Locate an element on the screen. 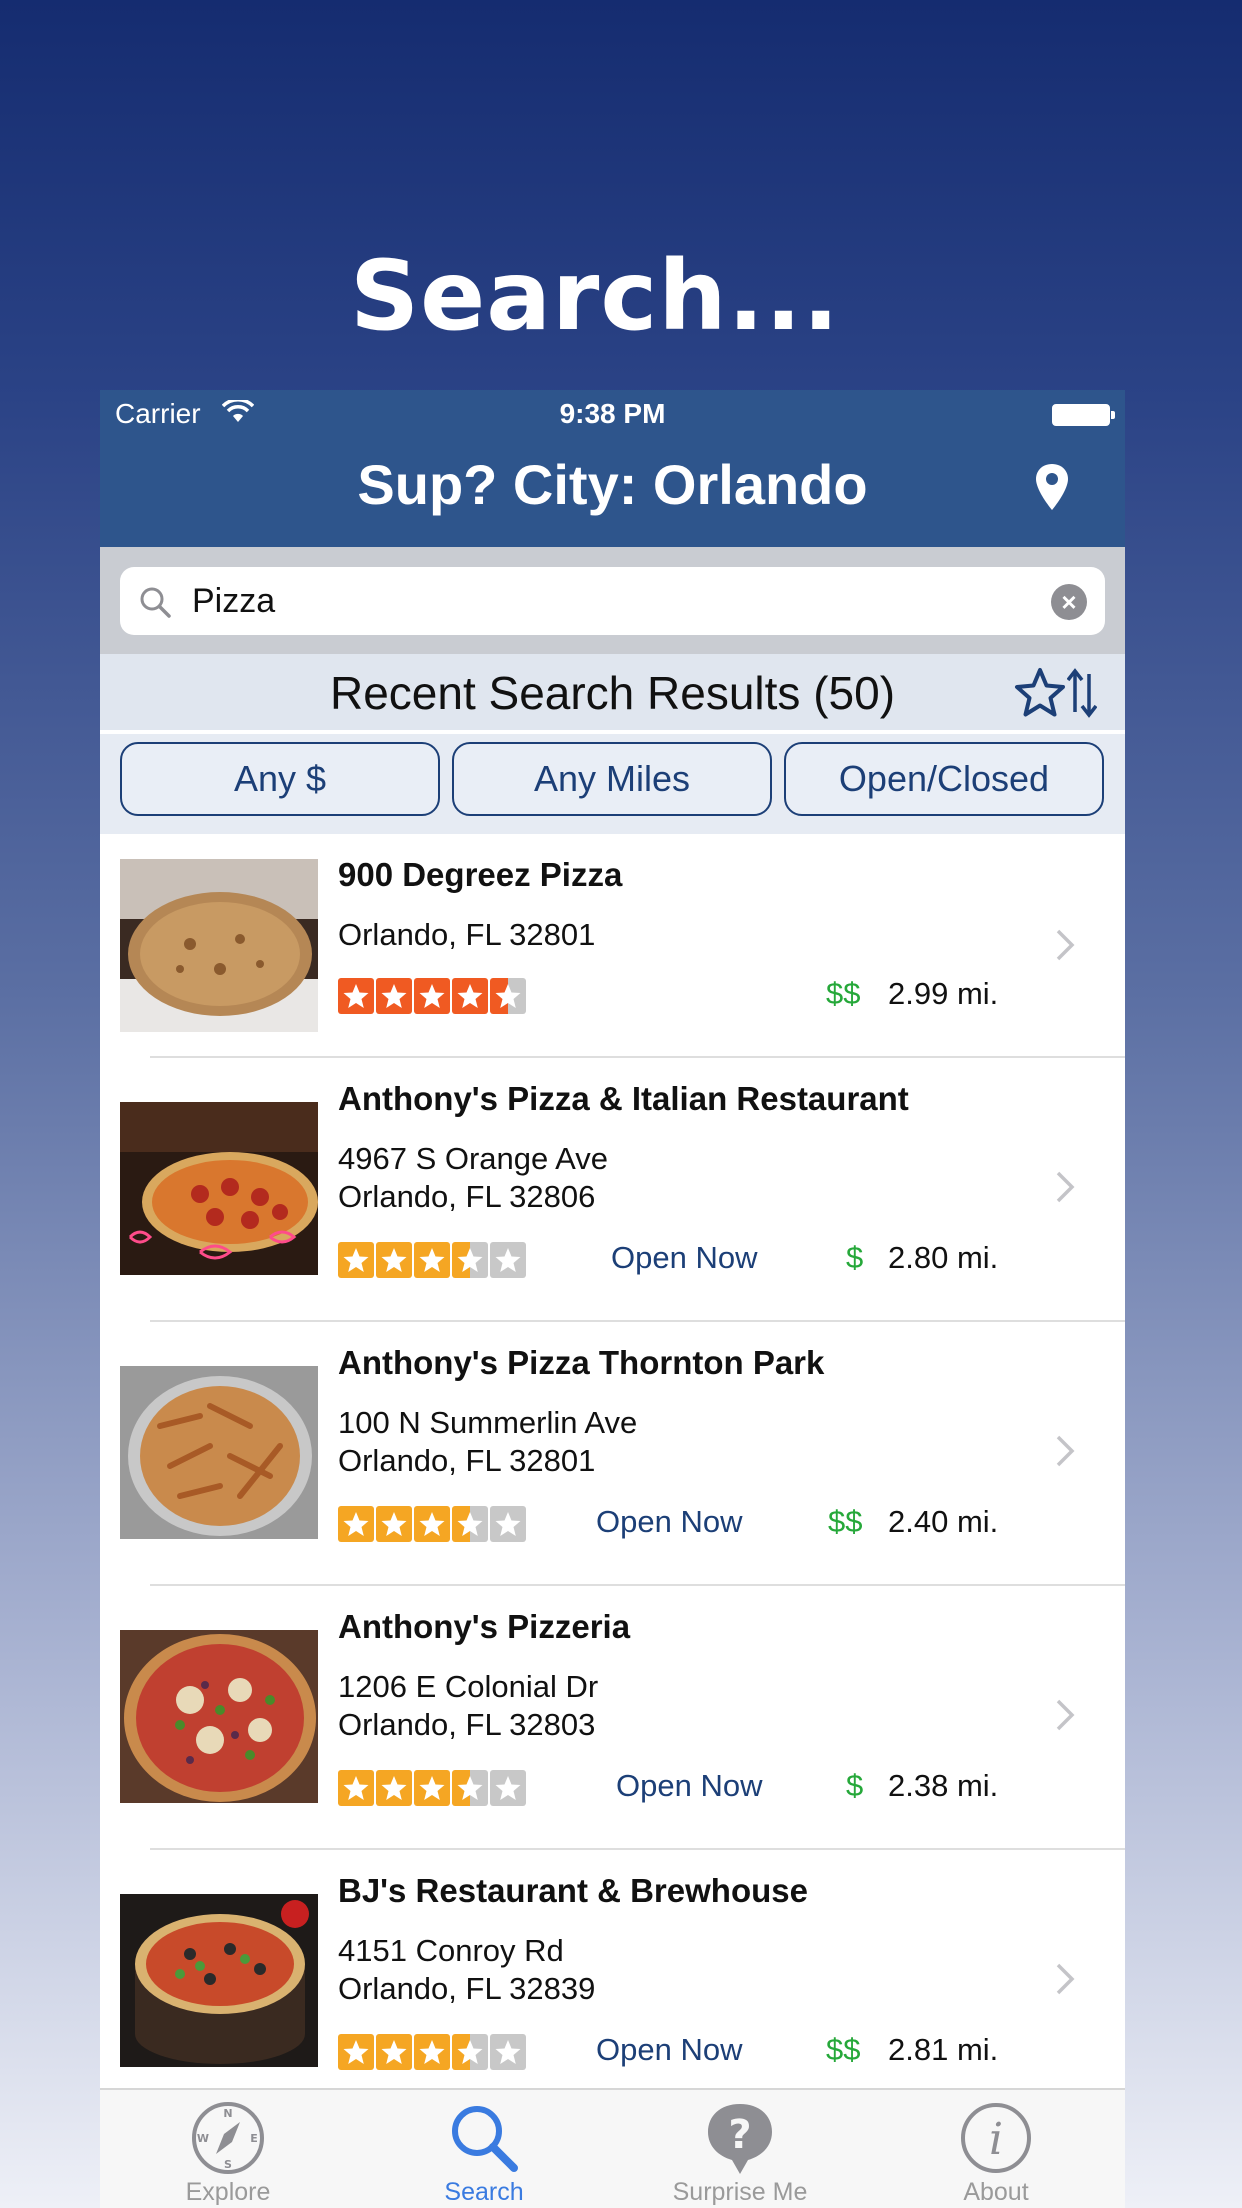 Image resolution: width=1242 pixels, height=2208 pixels. restaurant-address: Orlando, FL 32801 is located at coordinates (466, 935).